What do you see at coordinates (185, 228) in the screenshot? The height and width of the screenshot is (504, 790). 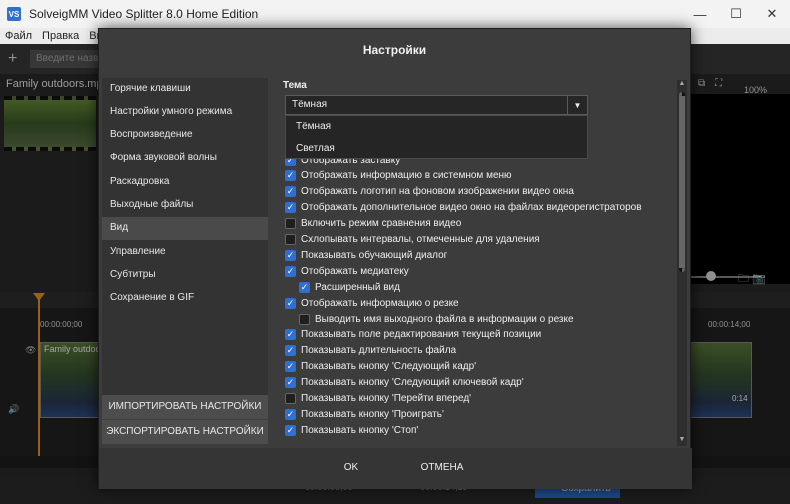 I see `nav-view: Вид` at bounding box center [185, 228].